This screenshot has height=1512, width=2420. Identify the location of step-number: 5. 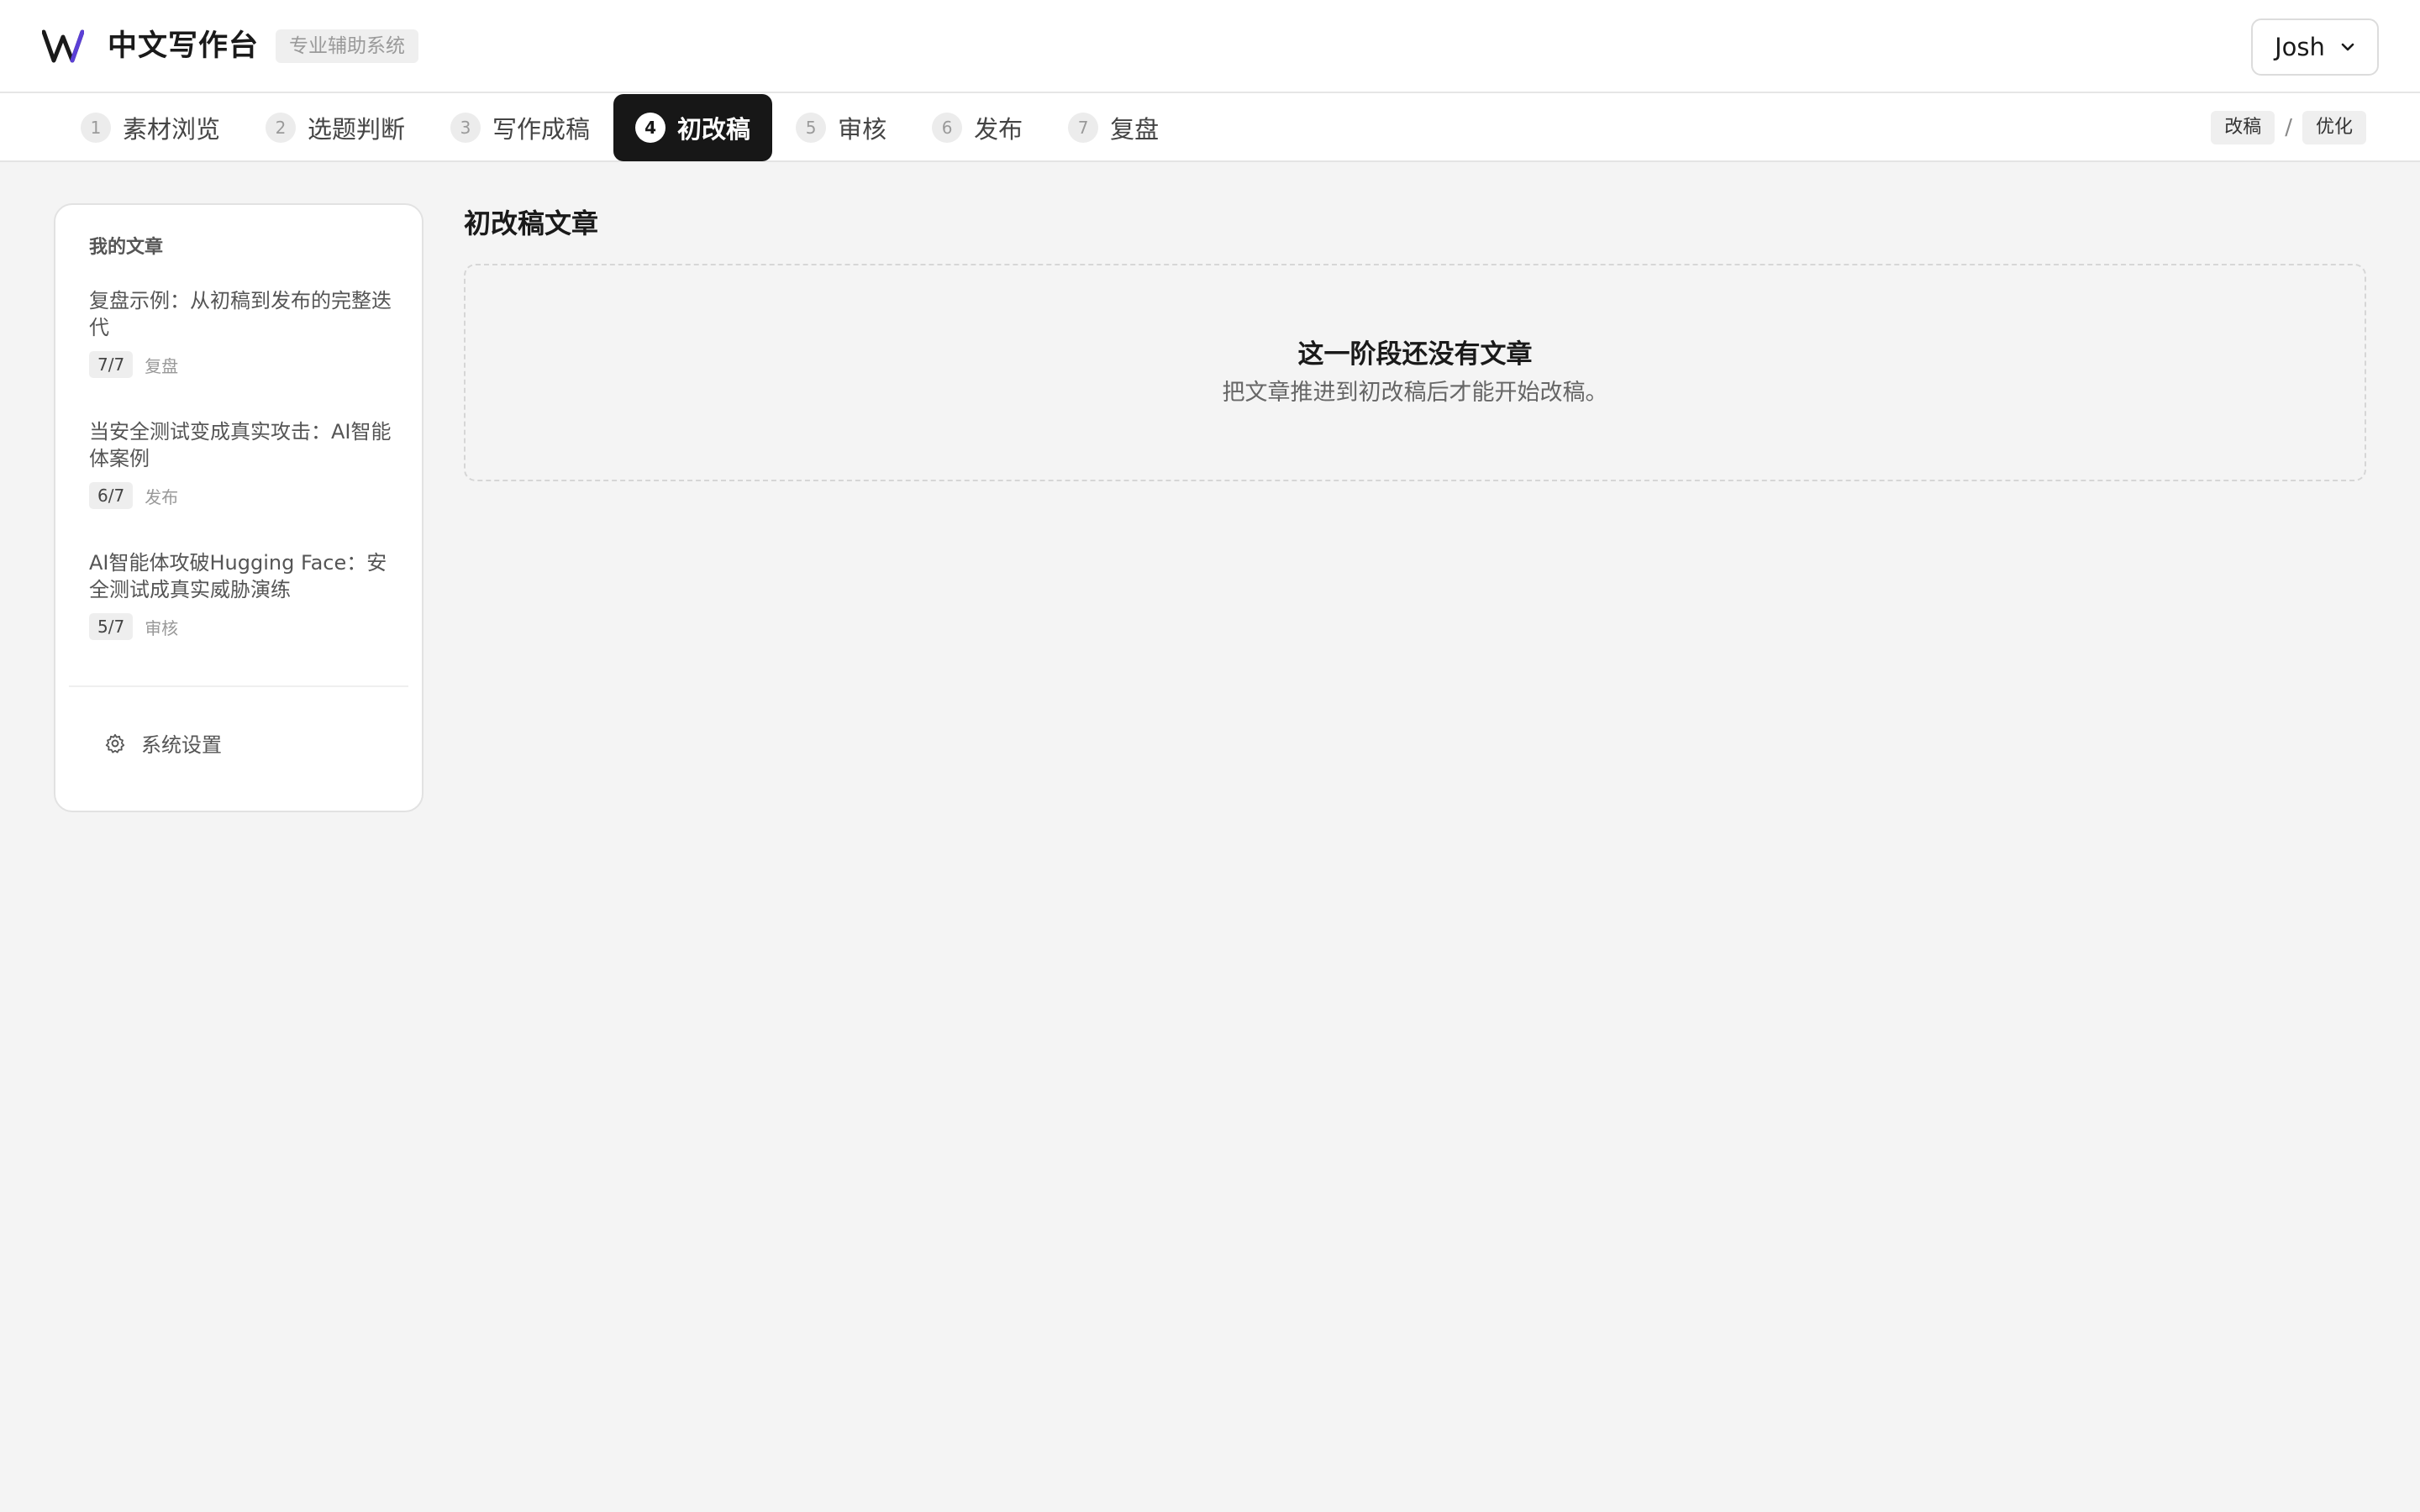
(811, 128).